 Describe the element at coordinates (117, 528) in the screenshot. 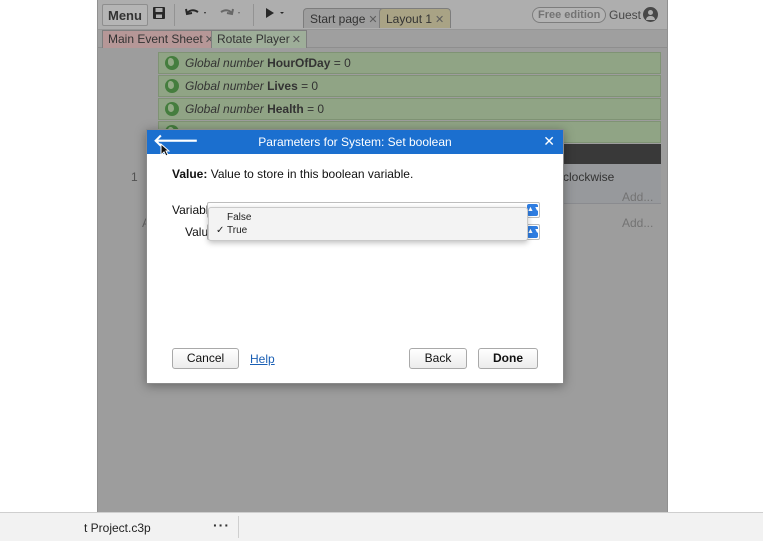

I see `project-name: t Project.c3p` at that location.